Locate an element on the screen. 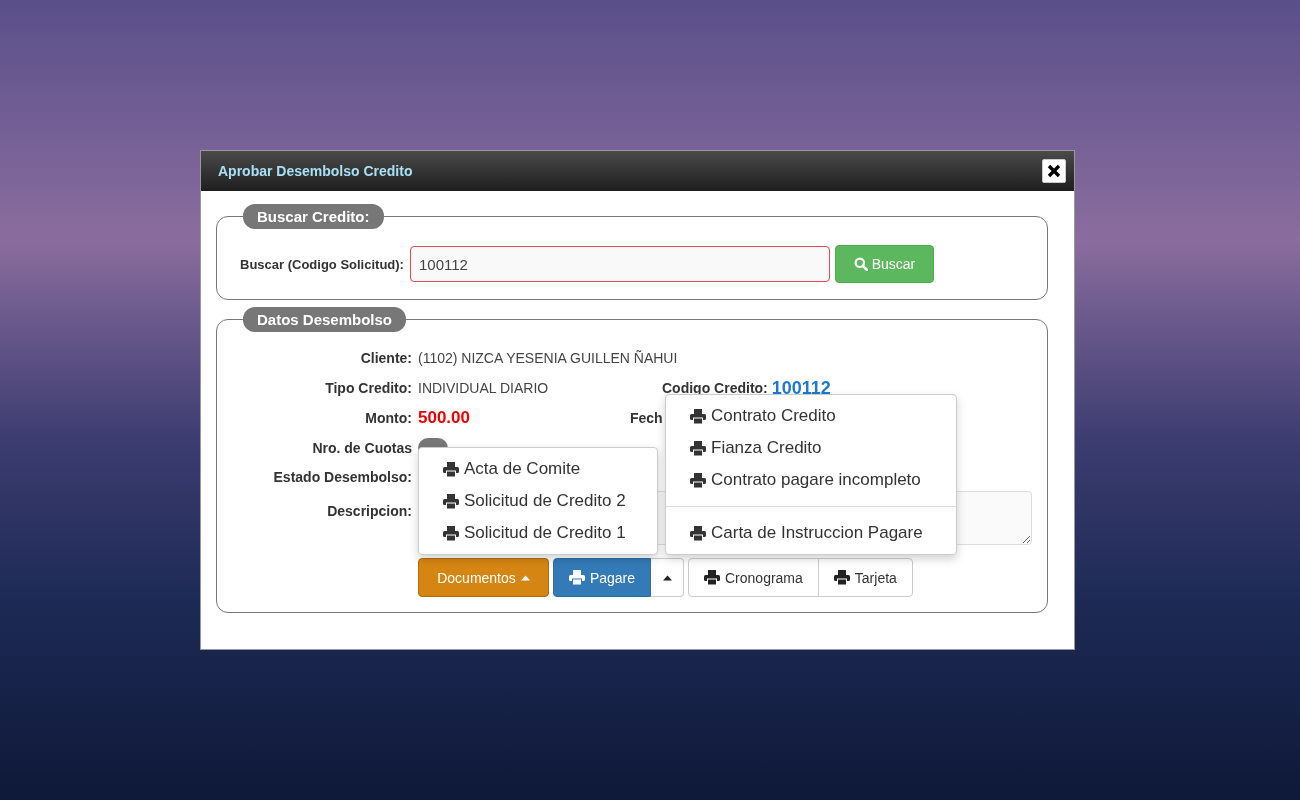 The image size is (1300, 800). menu-item: Contrato Credito is located at coordinates (811, 416).